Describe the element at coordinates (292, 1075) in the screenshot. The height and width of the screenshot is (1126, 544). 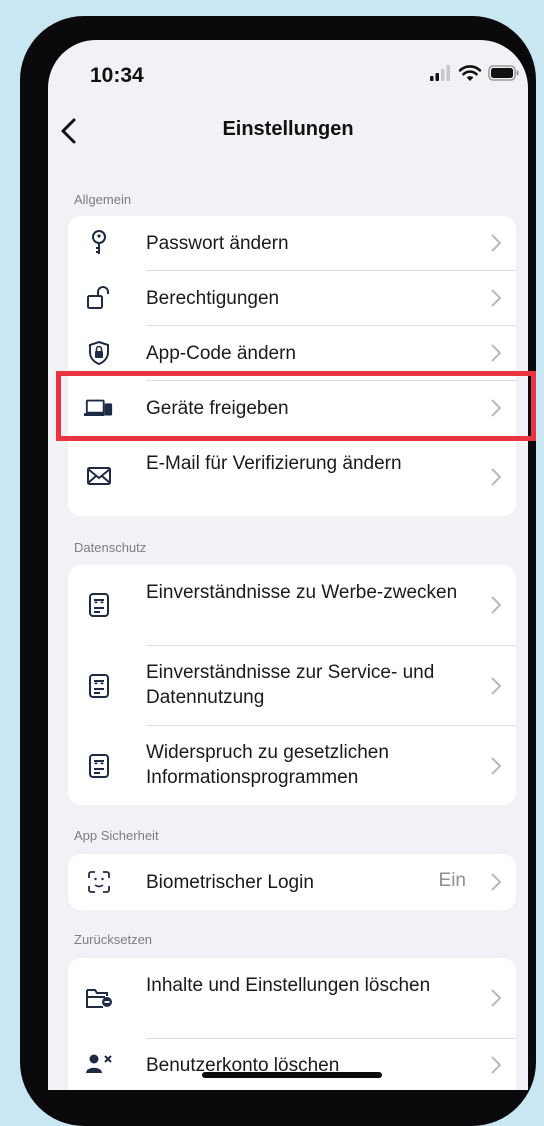
I see `home-indicator` at that location.